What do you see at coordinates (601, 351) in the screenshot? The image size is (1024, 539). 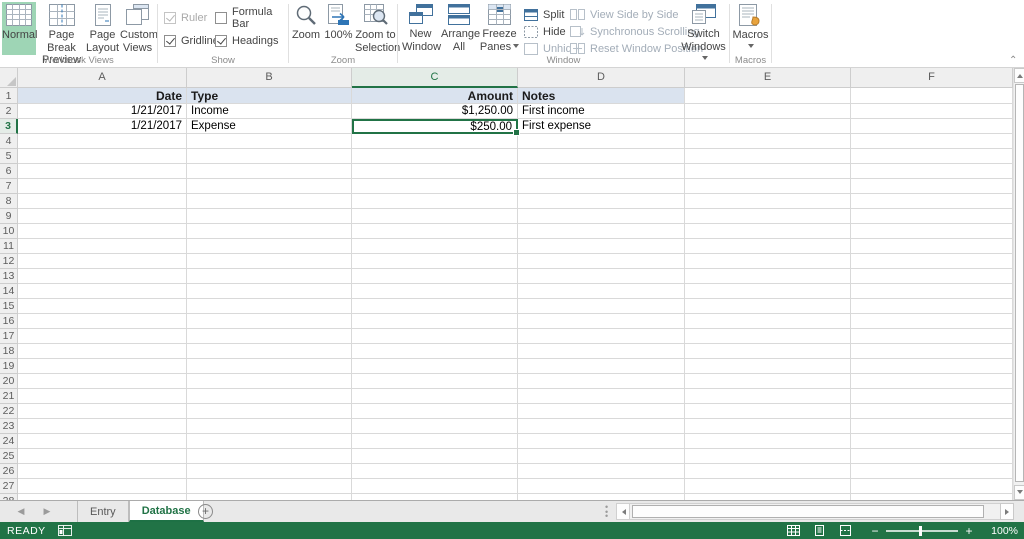 I see `cell-D18` at bounding box center [601, 351].